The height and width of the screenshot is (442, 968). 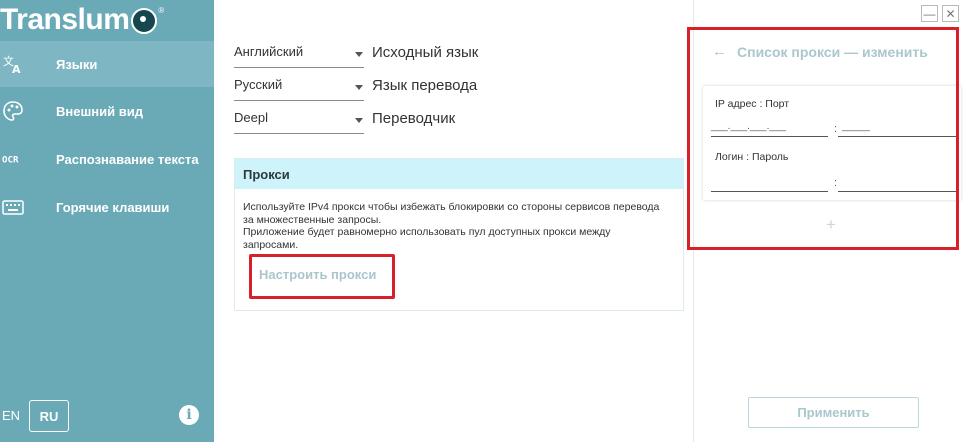 What do you see at coordinates (414, 118) in the screenshot?
I see `select-label: Переводчик` at bounding box center [414, 118].